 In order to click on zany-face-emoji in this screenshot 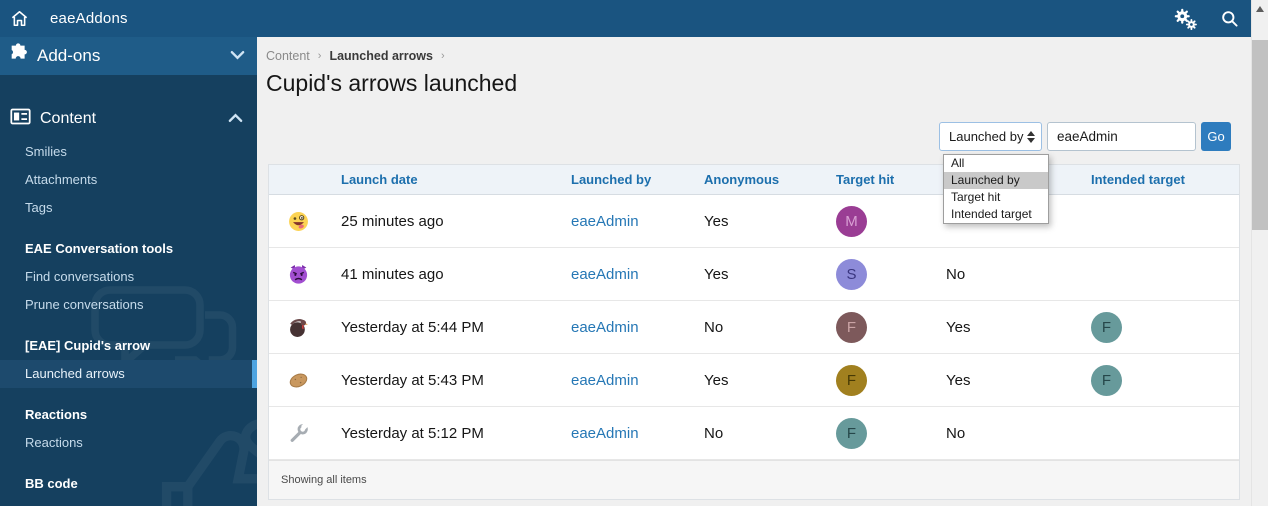, I will do `click(298, 221)`.